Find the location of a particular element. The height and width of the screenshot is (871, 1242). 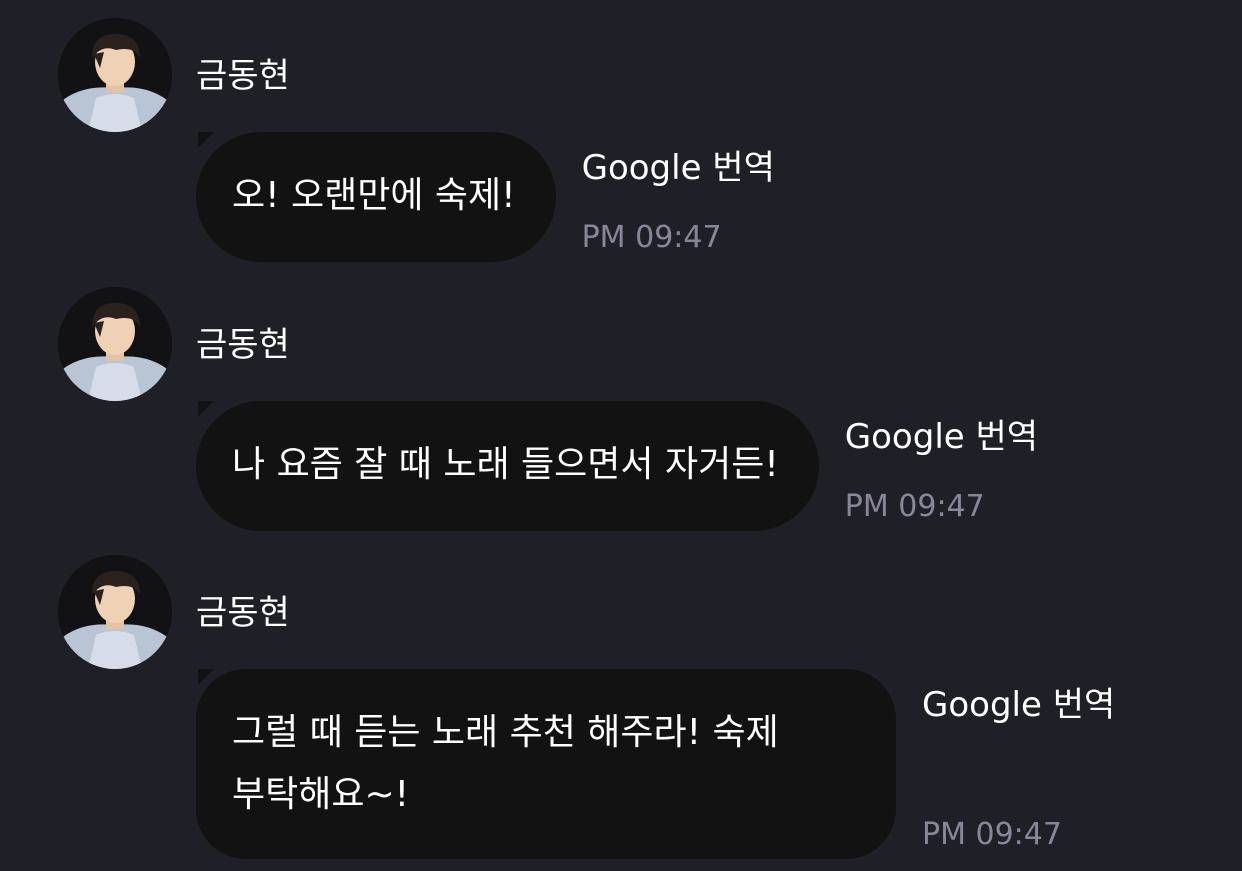

message-row: 오! 오랜만에 숙제! Google 번역 PM 09:47 is located at coordinates (509, 197).